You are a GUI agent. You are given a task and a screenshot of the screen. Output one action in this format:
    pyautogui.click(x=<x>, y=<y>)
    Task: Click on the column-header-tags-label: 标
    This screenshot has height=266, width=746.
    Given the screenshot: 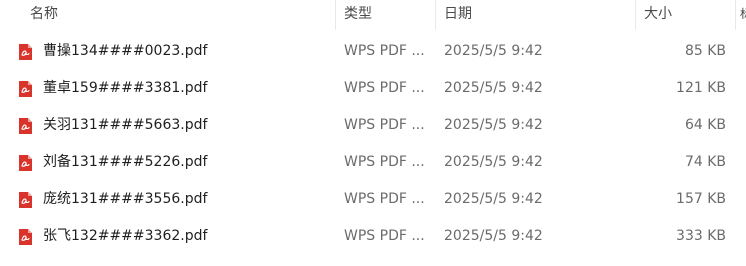 What is the action you would take?
    pyautogui.click(x=743, y=14)
    